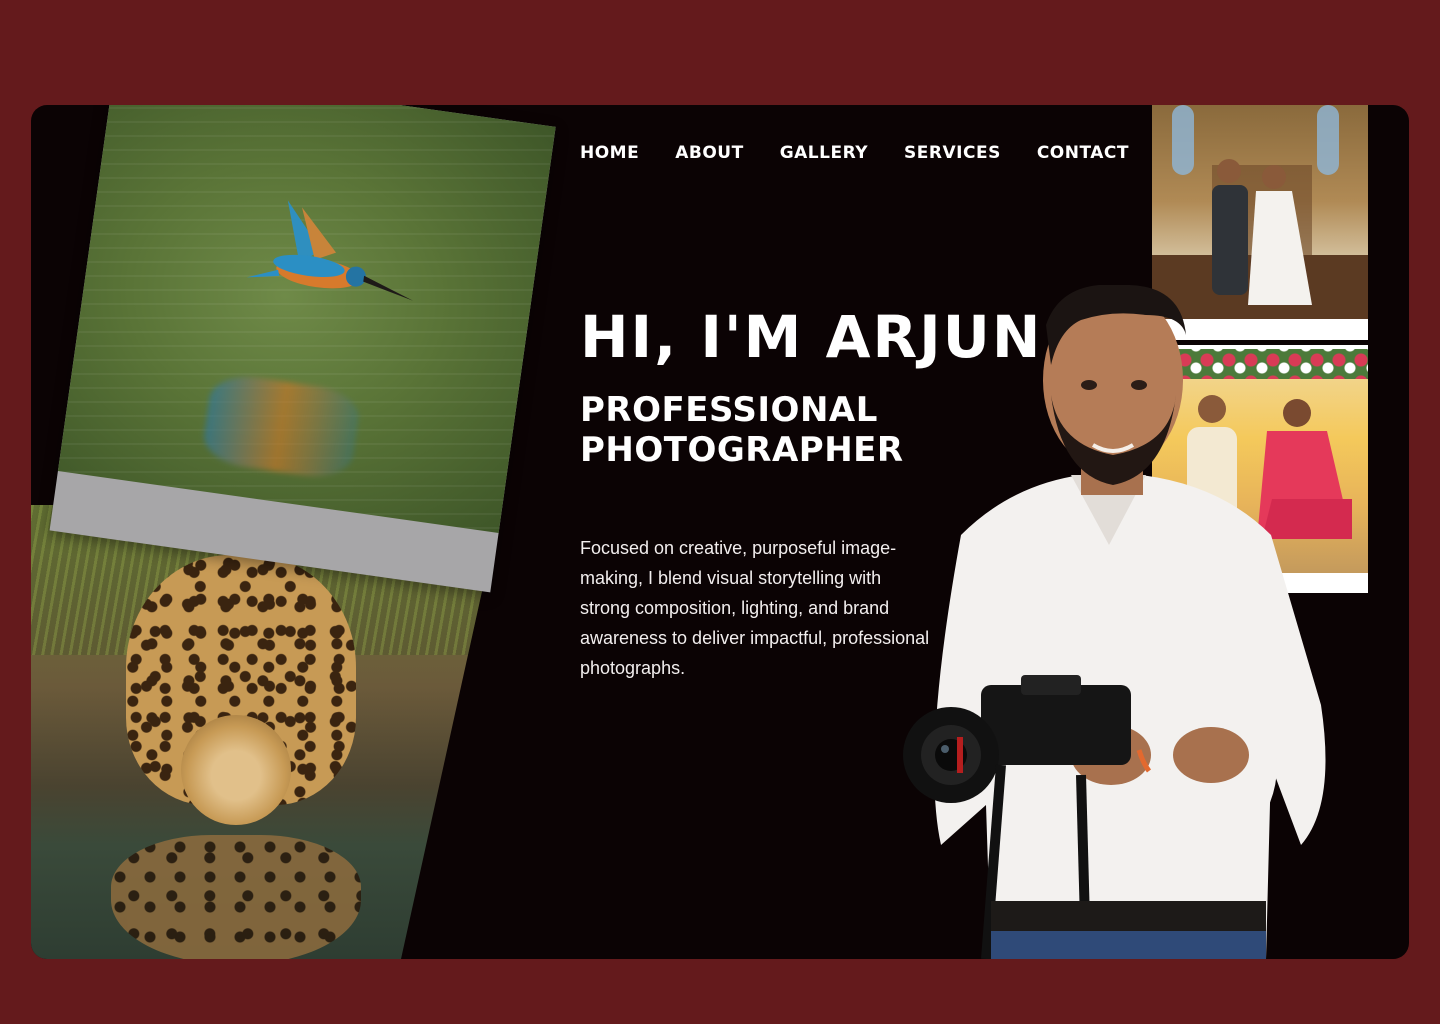 Image resolution: width=1440 pixels, height=1024 pixels. What do you see at coordinates (742, 450) in the screenshot?
I see `hero-subtitle-line2: PHOTOGRAPHER` at bounding box center [742, 450].